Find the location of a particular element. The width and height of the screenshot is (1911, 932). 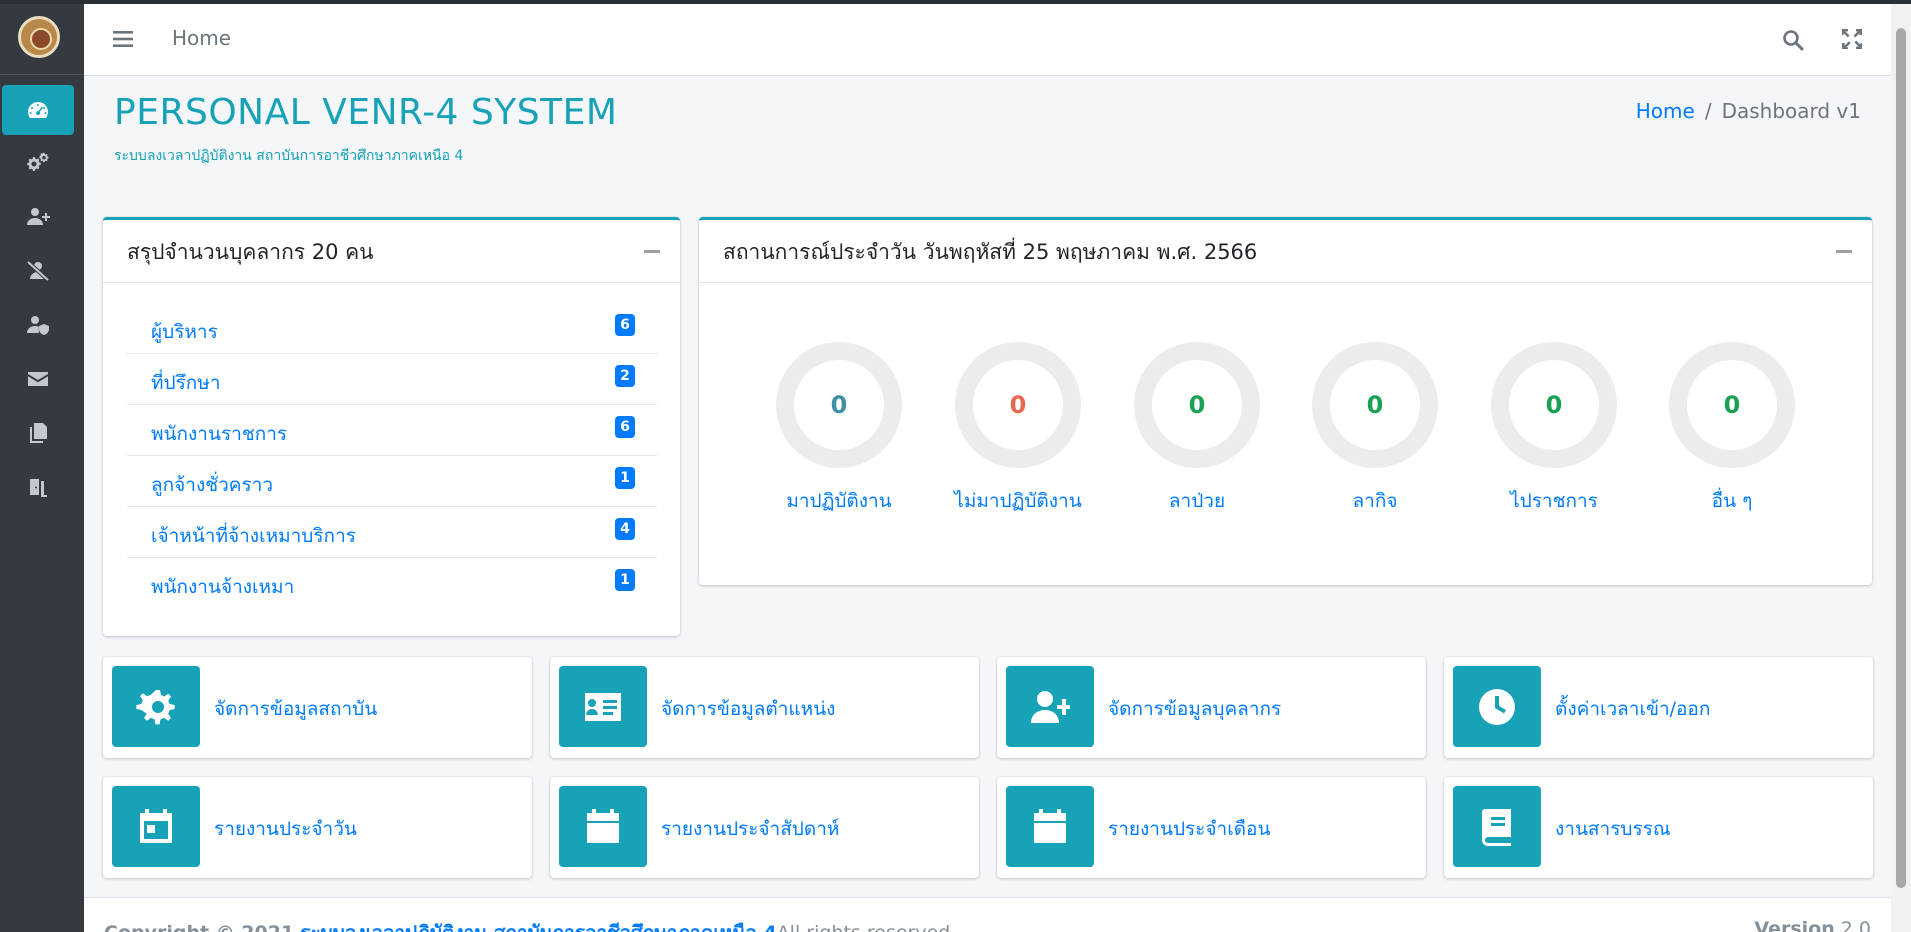

shortcut-tile: จัดการข้อมูลตำแหน่ง is located at coordinates (764, 707).